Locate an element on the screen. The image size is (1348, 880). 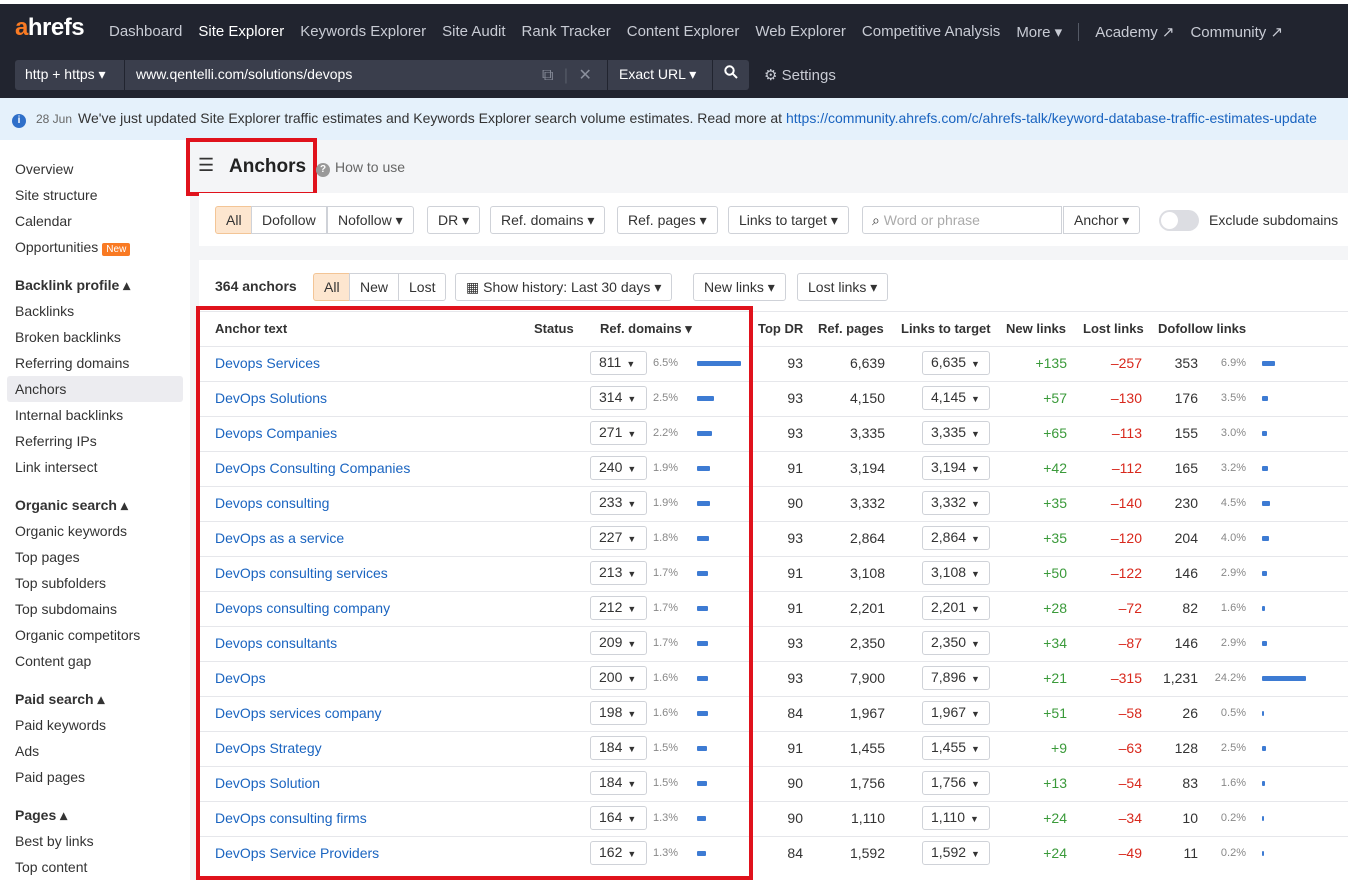
links-to-target-dropdown: 1,455 ▼ is located at coordinates (956, 748).